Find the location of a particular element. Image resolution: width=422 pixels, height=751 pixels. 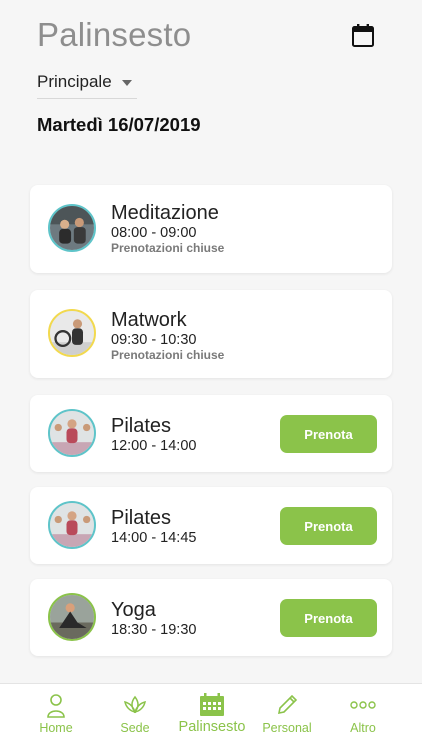

class-card: Pilates 14:00 - 14:45 Prenota is located at coordinates (211, 525).